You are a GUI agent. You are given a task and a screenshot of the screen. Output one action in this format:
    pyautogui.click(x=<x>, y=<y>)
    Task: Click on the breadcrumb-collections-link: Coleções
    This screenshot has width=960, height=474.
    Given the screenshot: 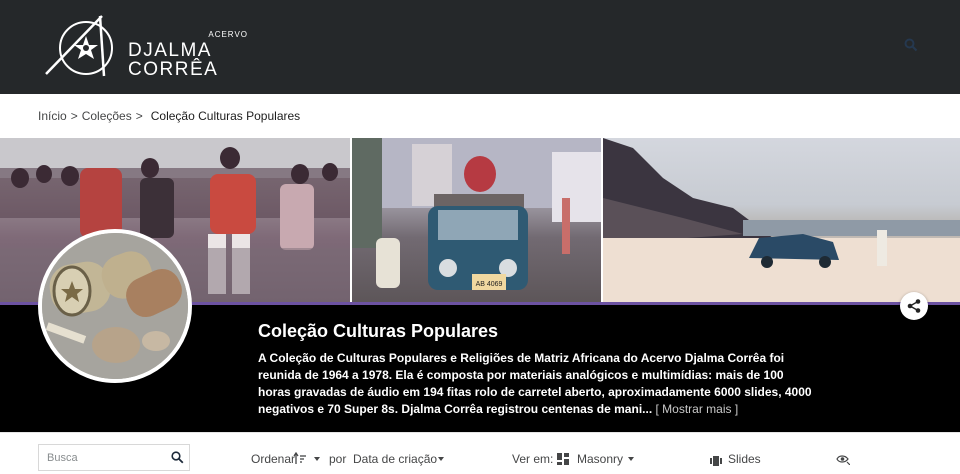 What is the action you would take?
    pyautogui.click(x=107, y=116)
    